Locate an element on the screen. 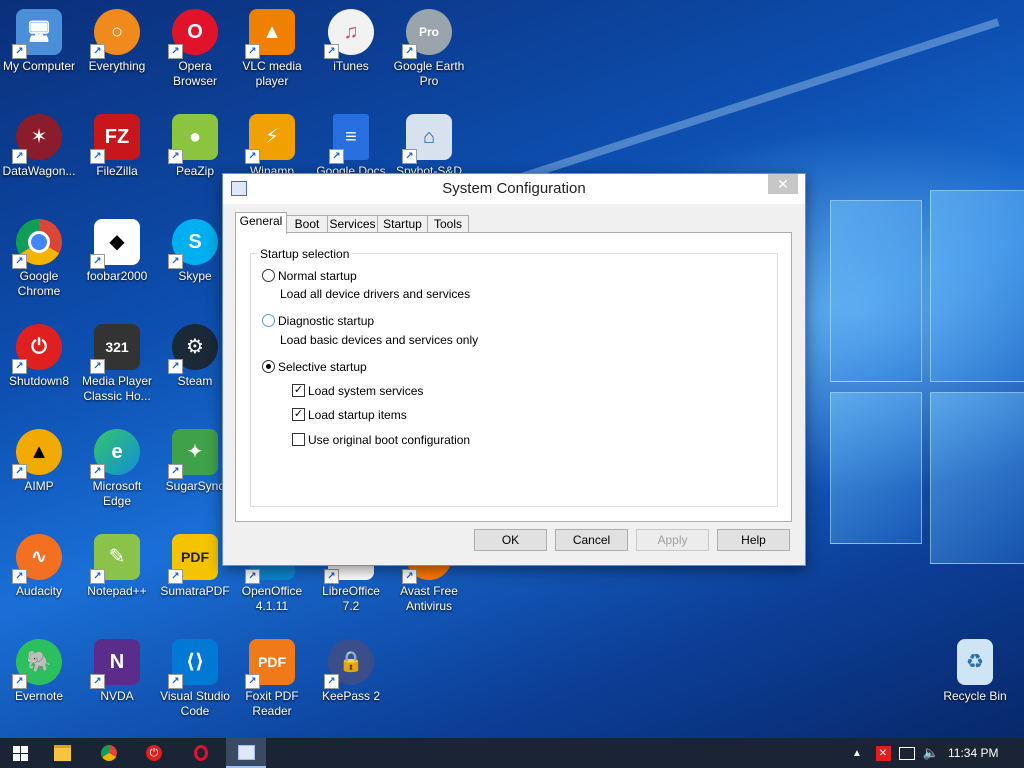 Image resolution: width=1024 pixels, height=768 pixels. normal-startup-desc: Load all device drivers and services is located at coordinates (375, 294).